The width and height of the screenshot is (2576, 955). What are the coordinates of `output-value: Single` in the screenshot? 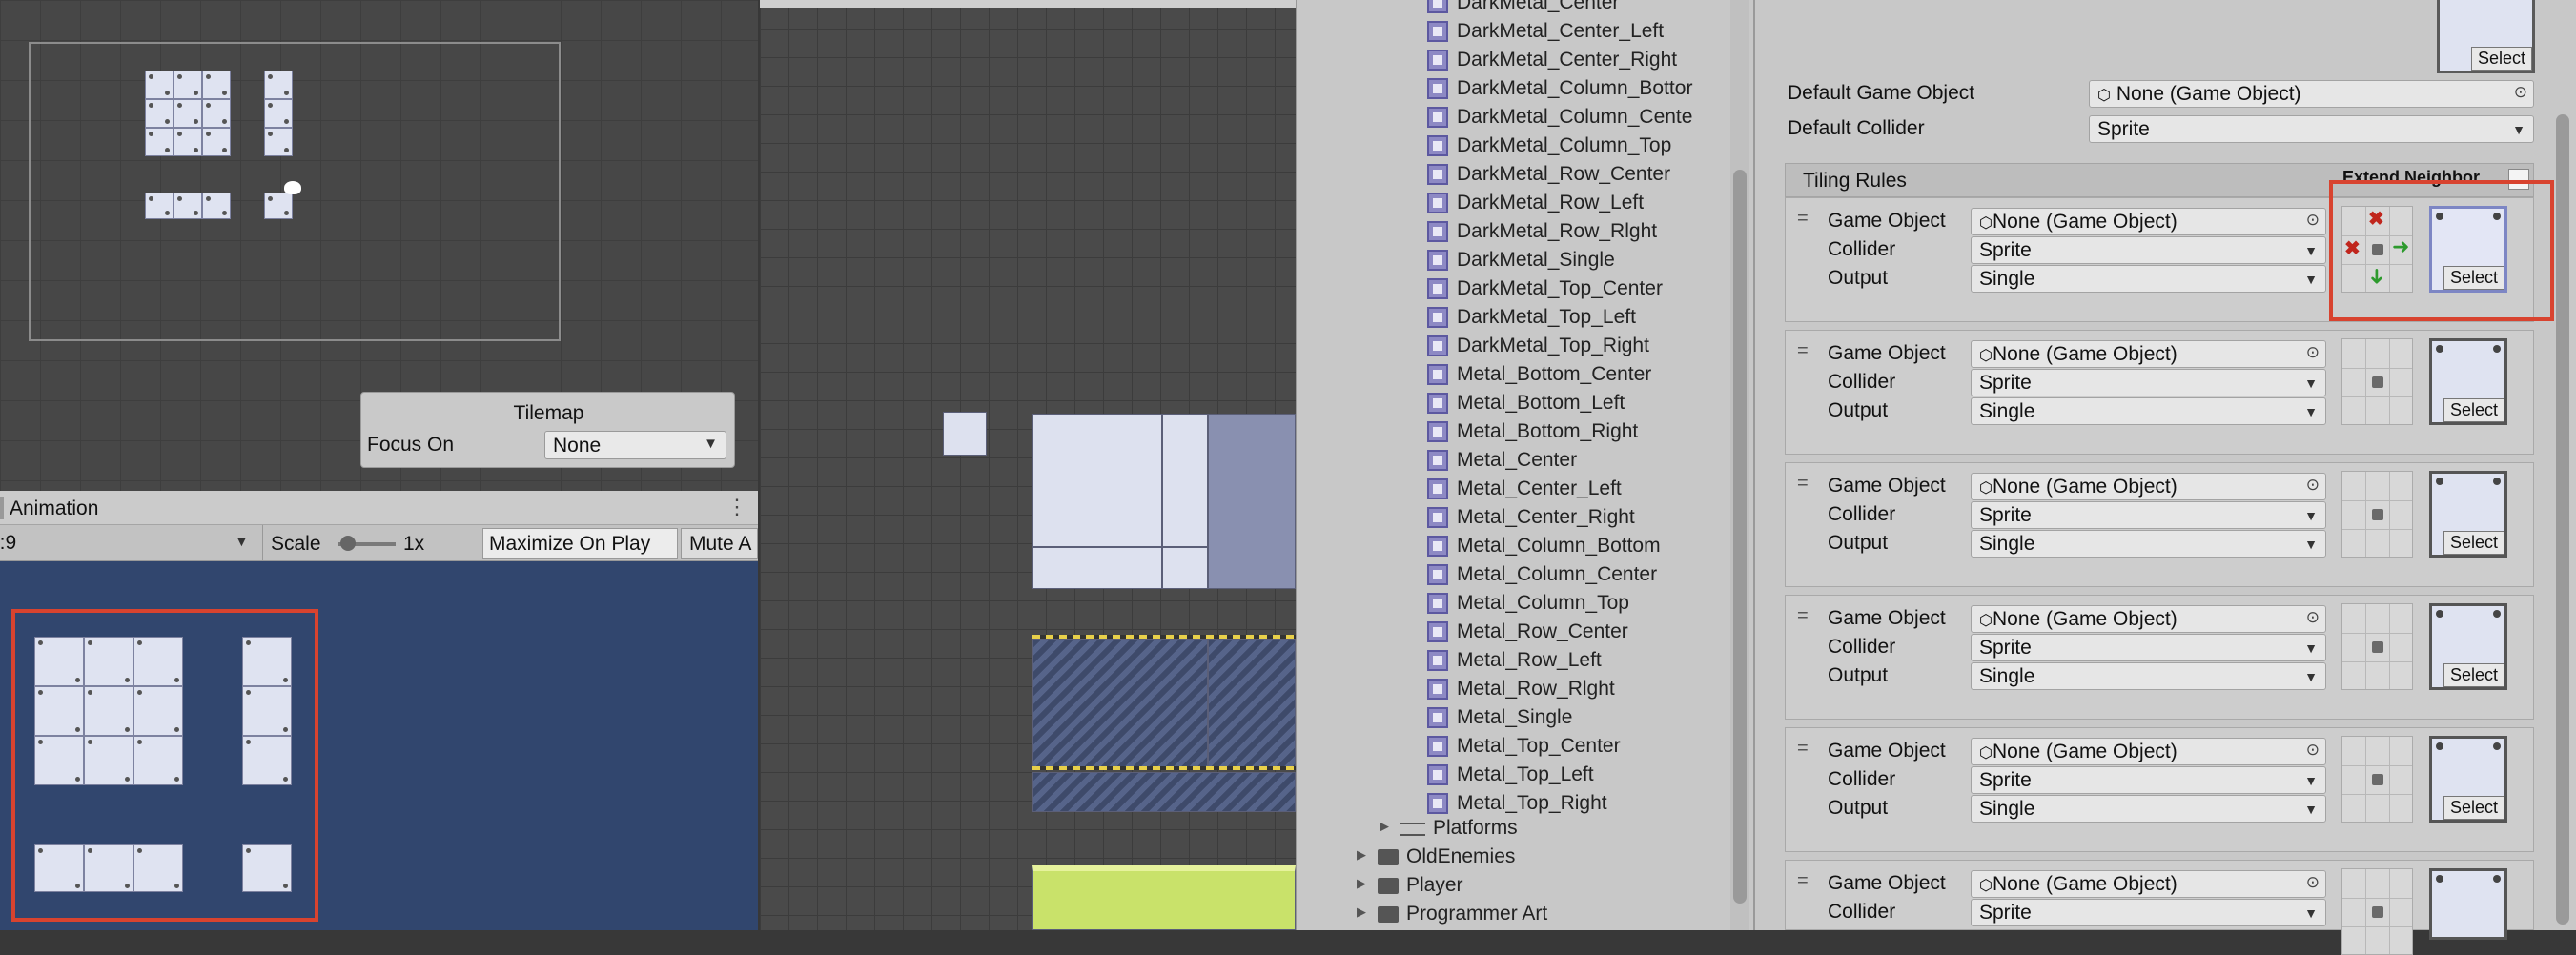 It's located at (2007, 411).